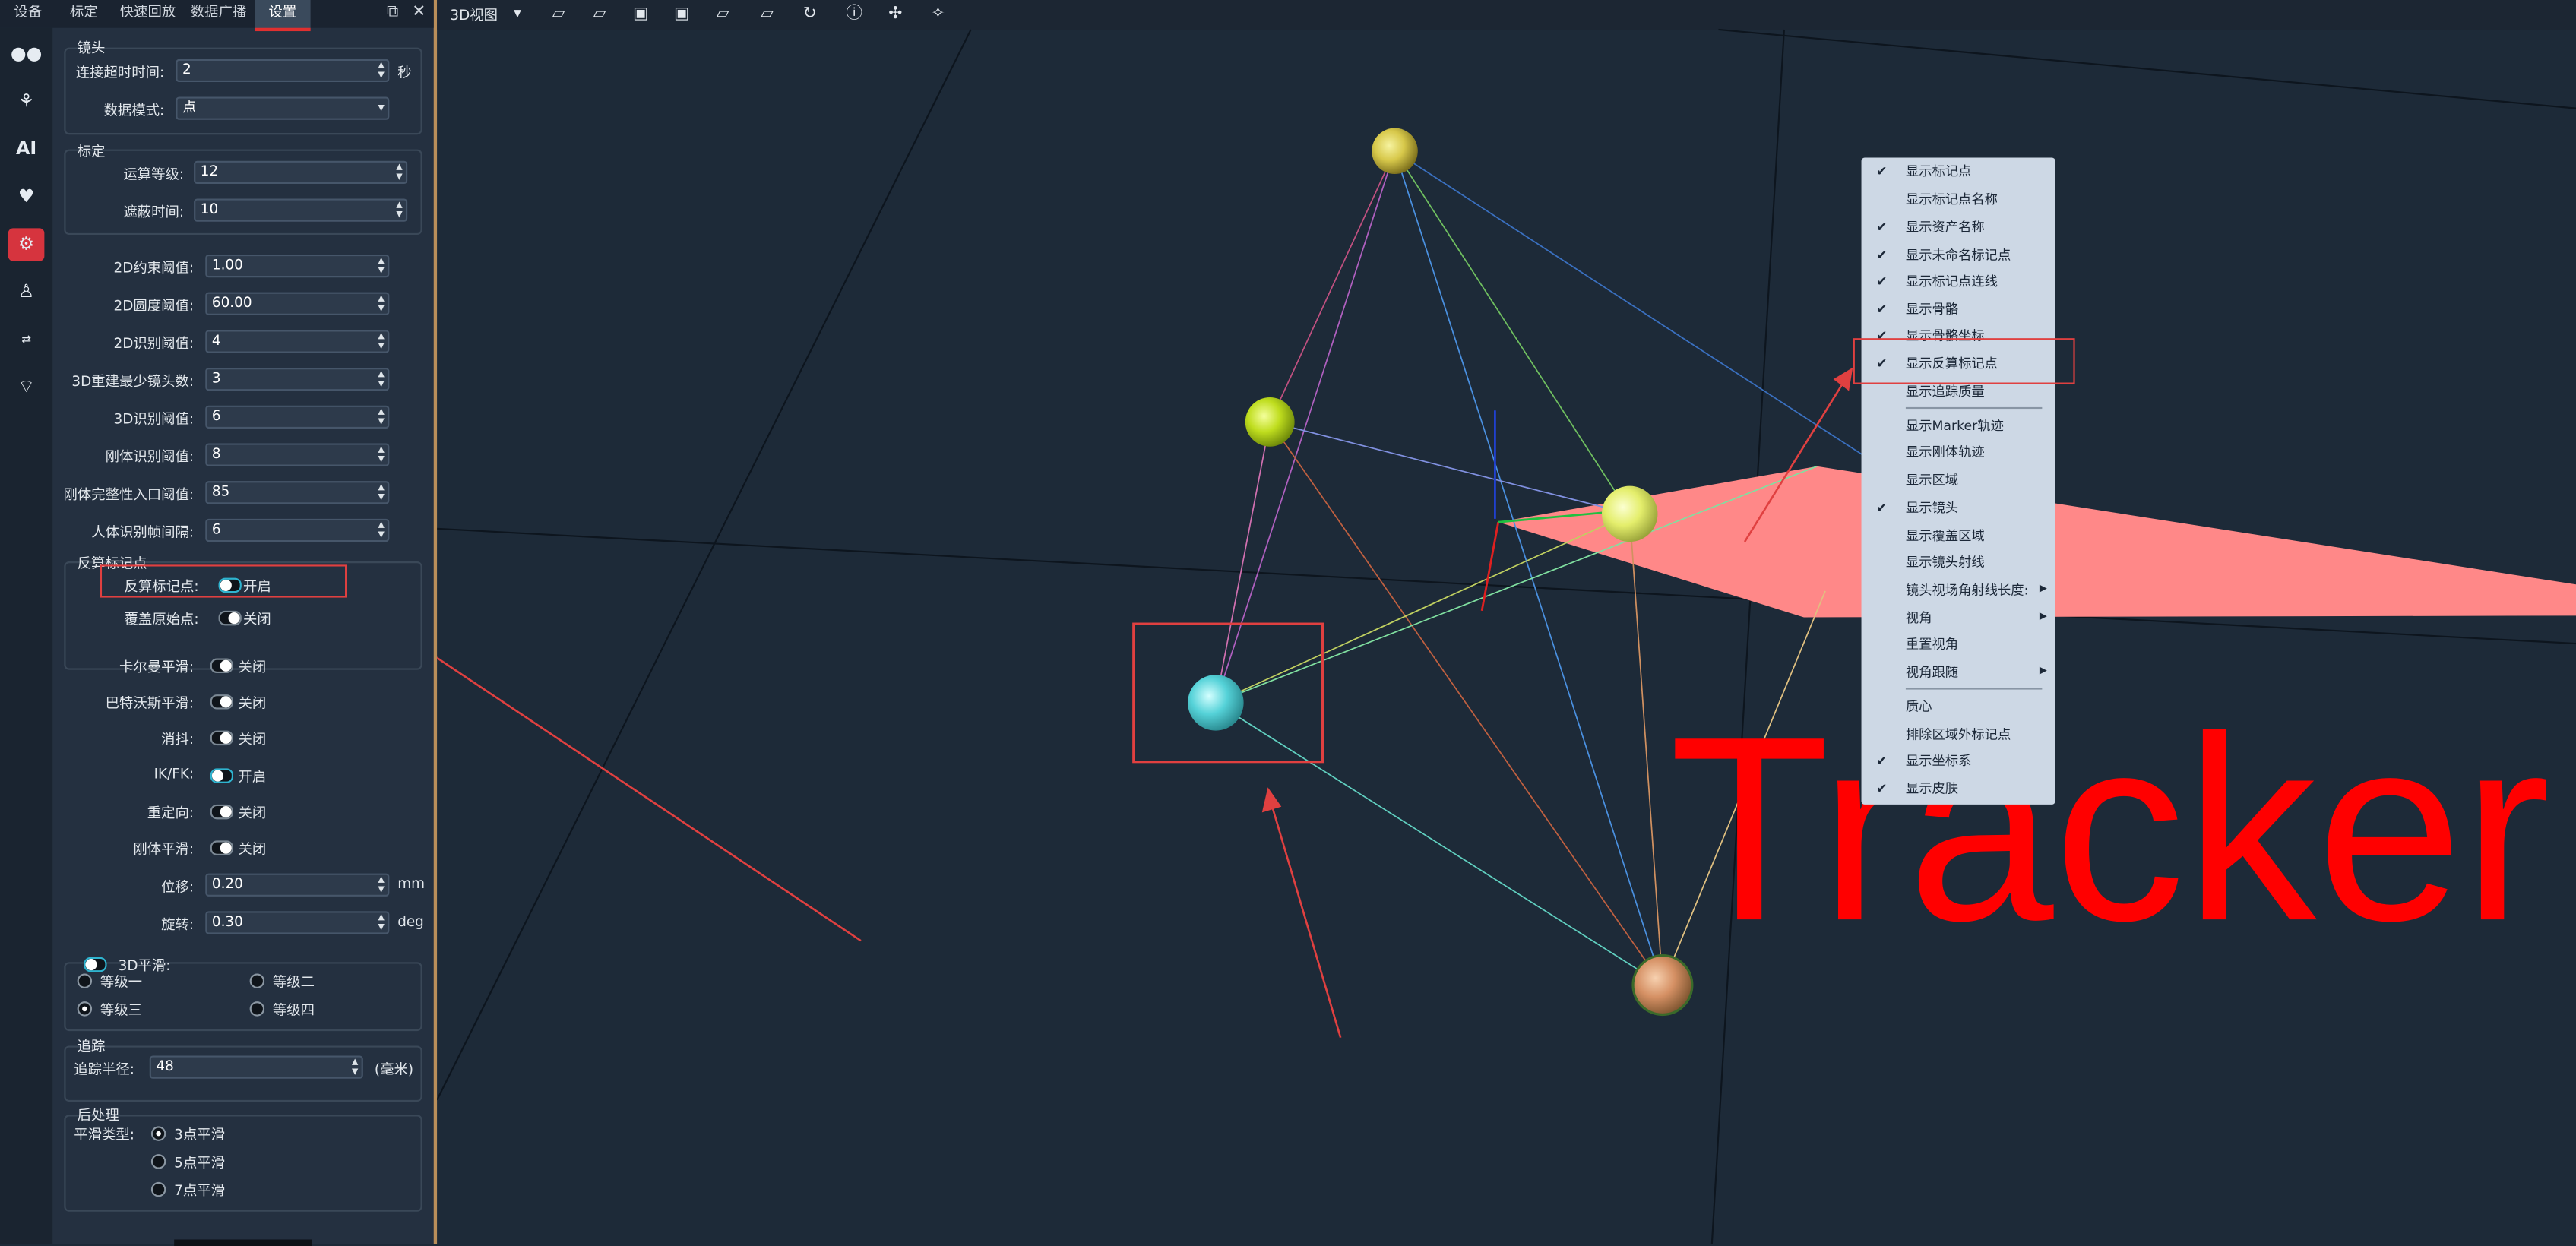 The width and height of the screenshot is (2576, 1246). I want to click on sync-icon: ⇄, so click(26, 340).